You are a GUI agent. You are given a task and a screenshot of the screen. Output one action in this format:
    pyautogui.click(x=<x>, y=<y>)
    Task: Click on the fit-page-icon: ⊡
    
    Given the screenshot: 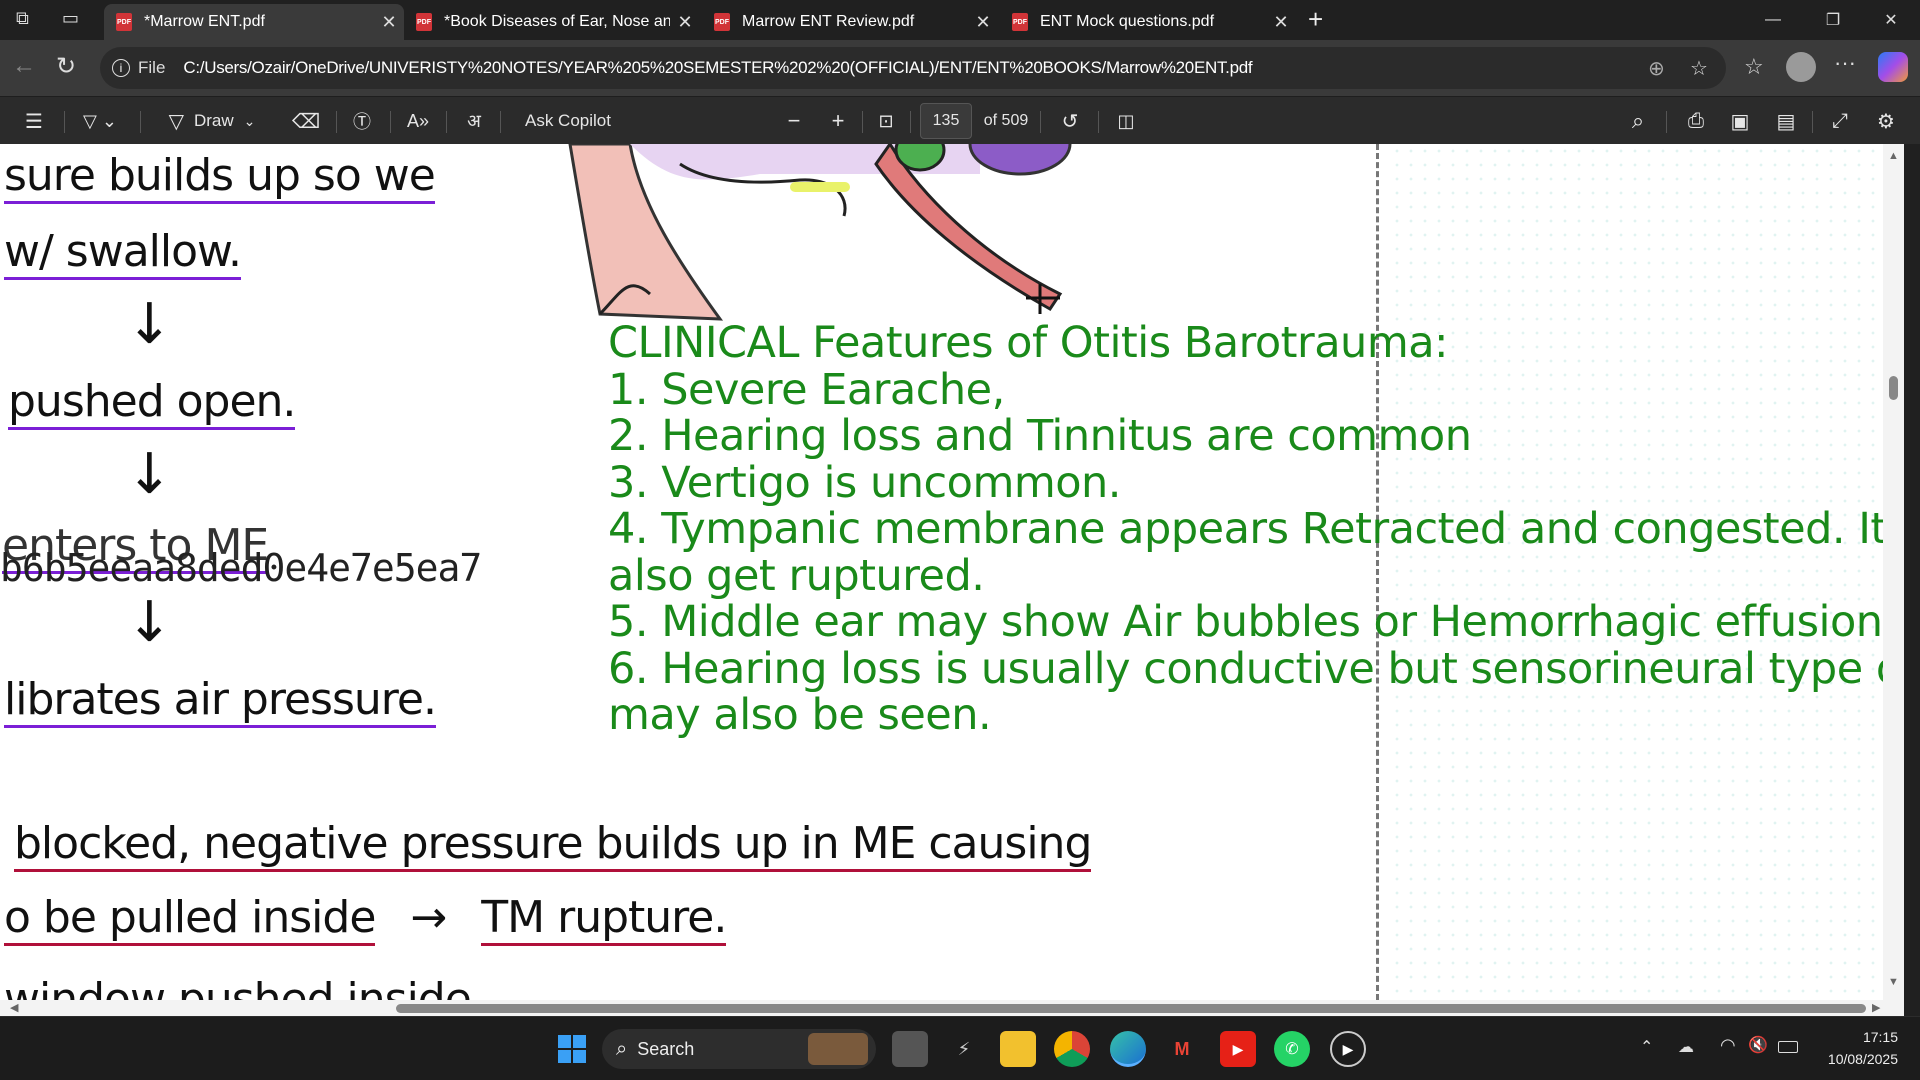 What is the action you would take?
    pyautogui.click(x=886, y=121)
    